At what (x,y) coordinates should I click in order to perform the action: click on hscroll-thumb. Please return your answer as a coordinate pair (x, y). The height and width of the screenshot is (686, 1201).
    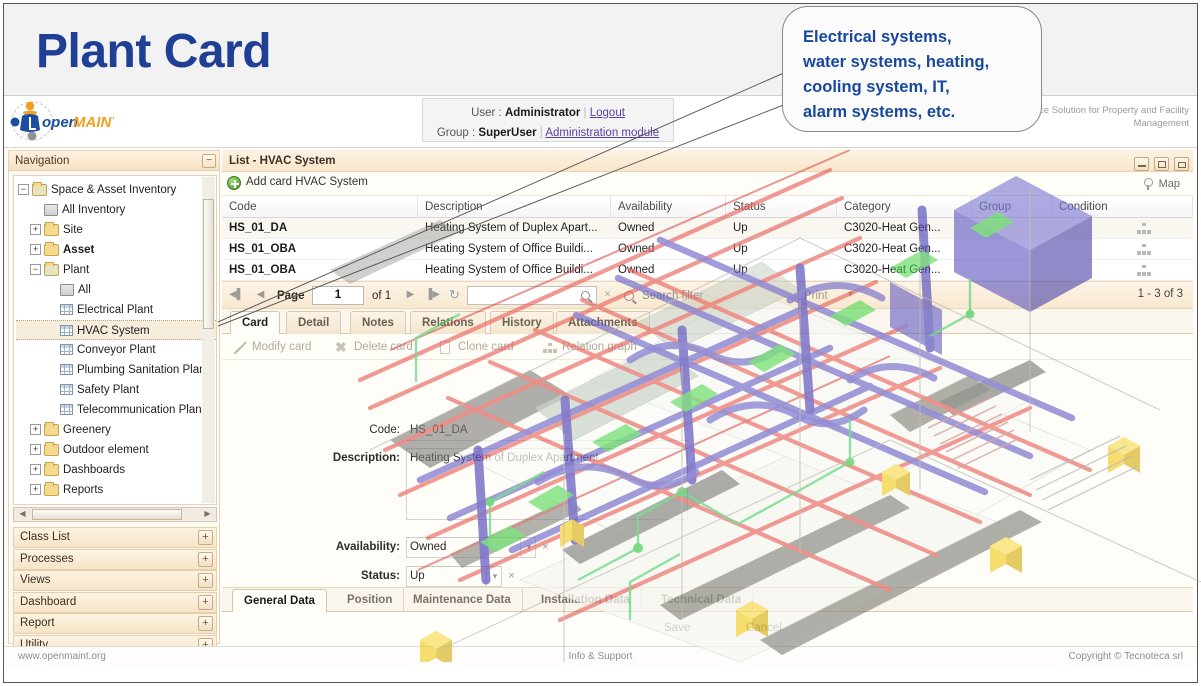
    Looking at the image, I should click on (107, 514).